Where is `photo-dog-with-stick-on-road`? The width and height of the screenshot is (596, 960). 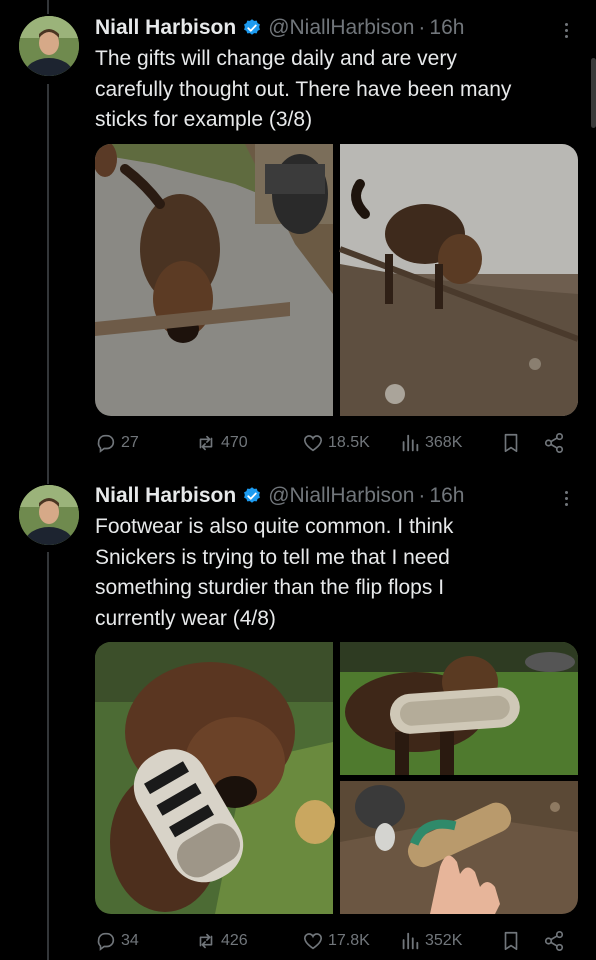
photo-dog-with-stick-on-road is located at coordinates (214, 280).